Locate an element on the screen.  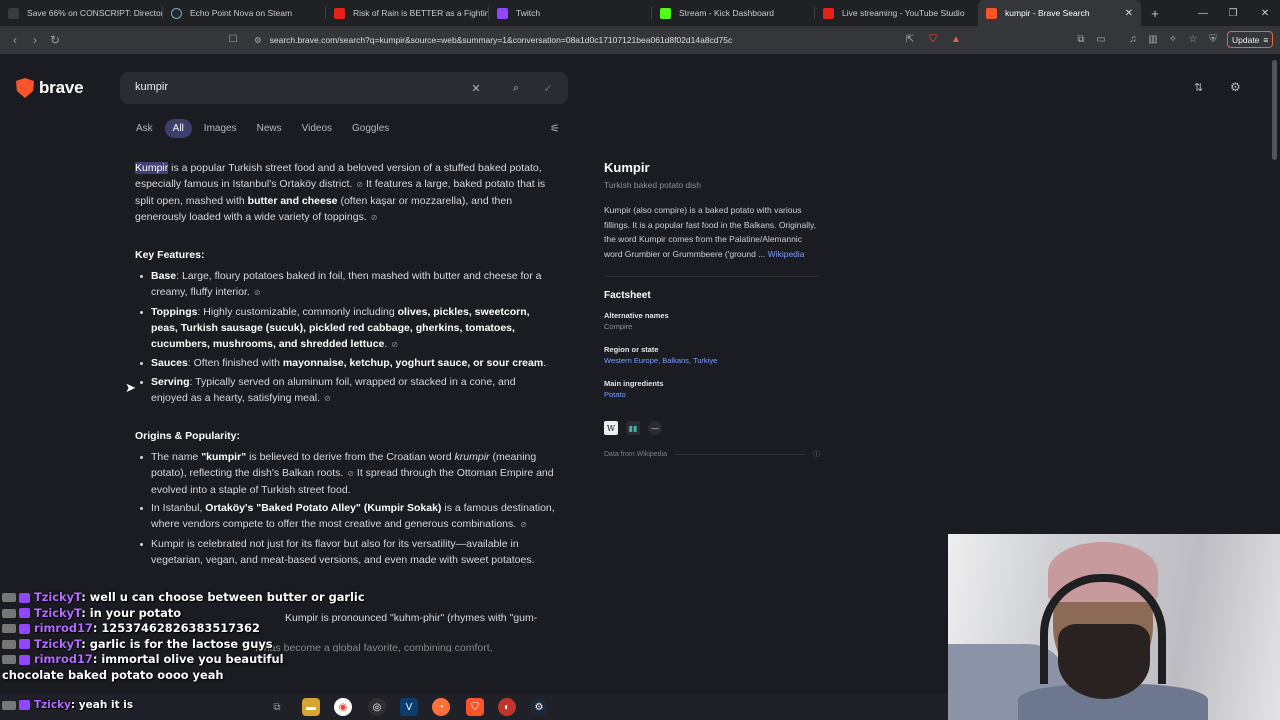
update-label: Update is located at coordinates (1246, 39).